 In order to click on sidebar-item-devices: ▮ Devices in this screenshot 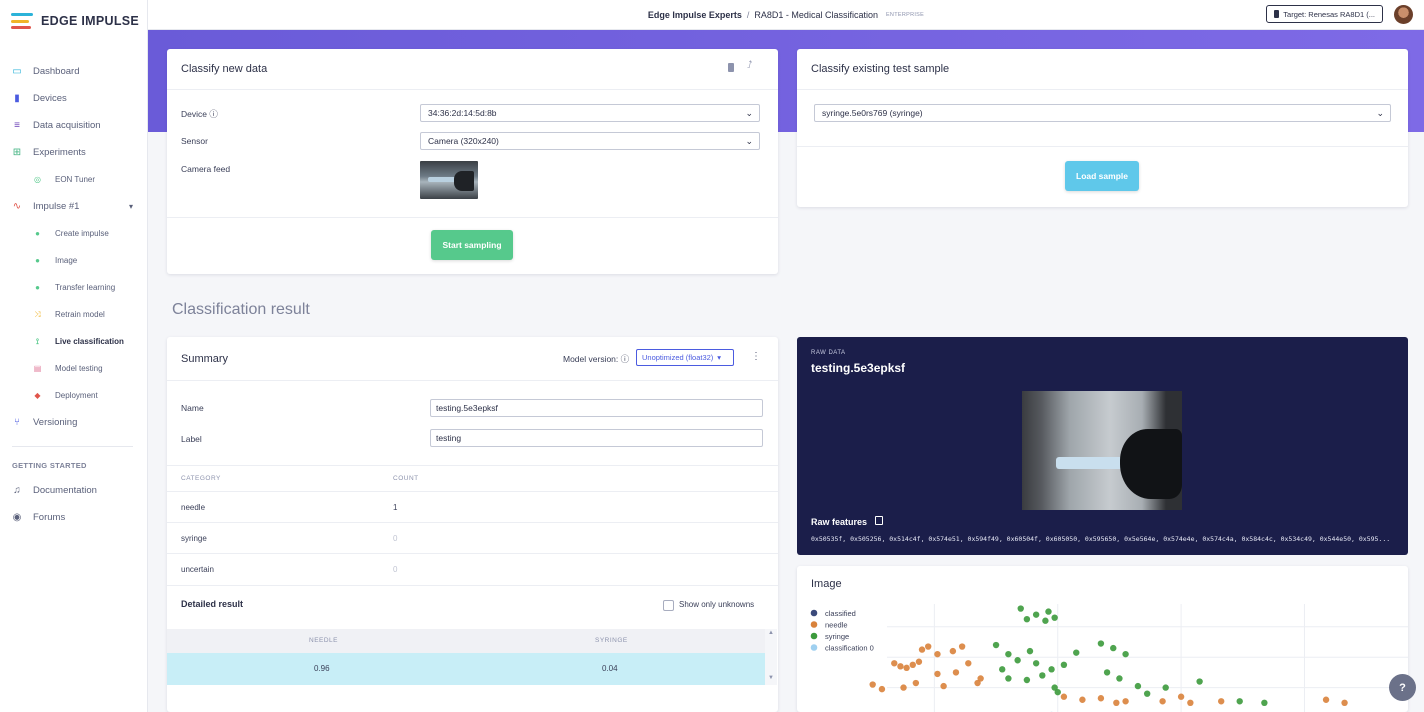, I will do `click(73, 98)`.